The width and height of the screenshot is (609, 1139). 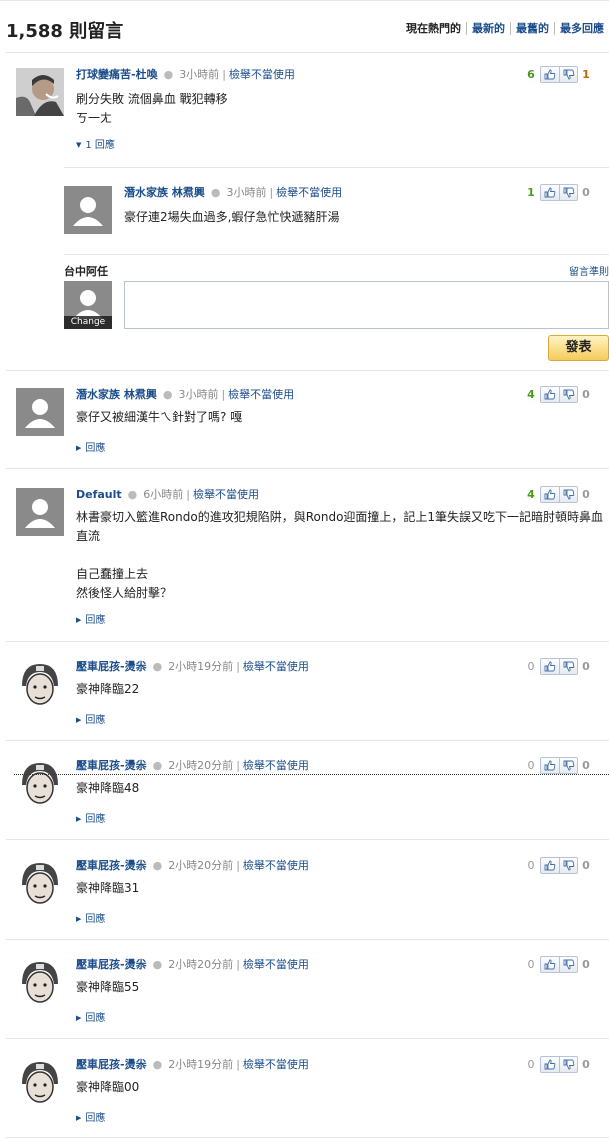 I want to click on replies-toggle: ▼ 1 回應, so click(x=95, y=143).